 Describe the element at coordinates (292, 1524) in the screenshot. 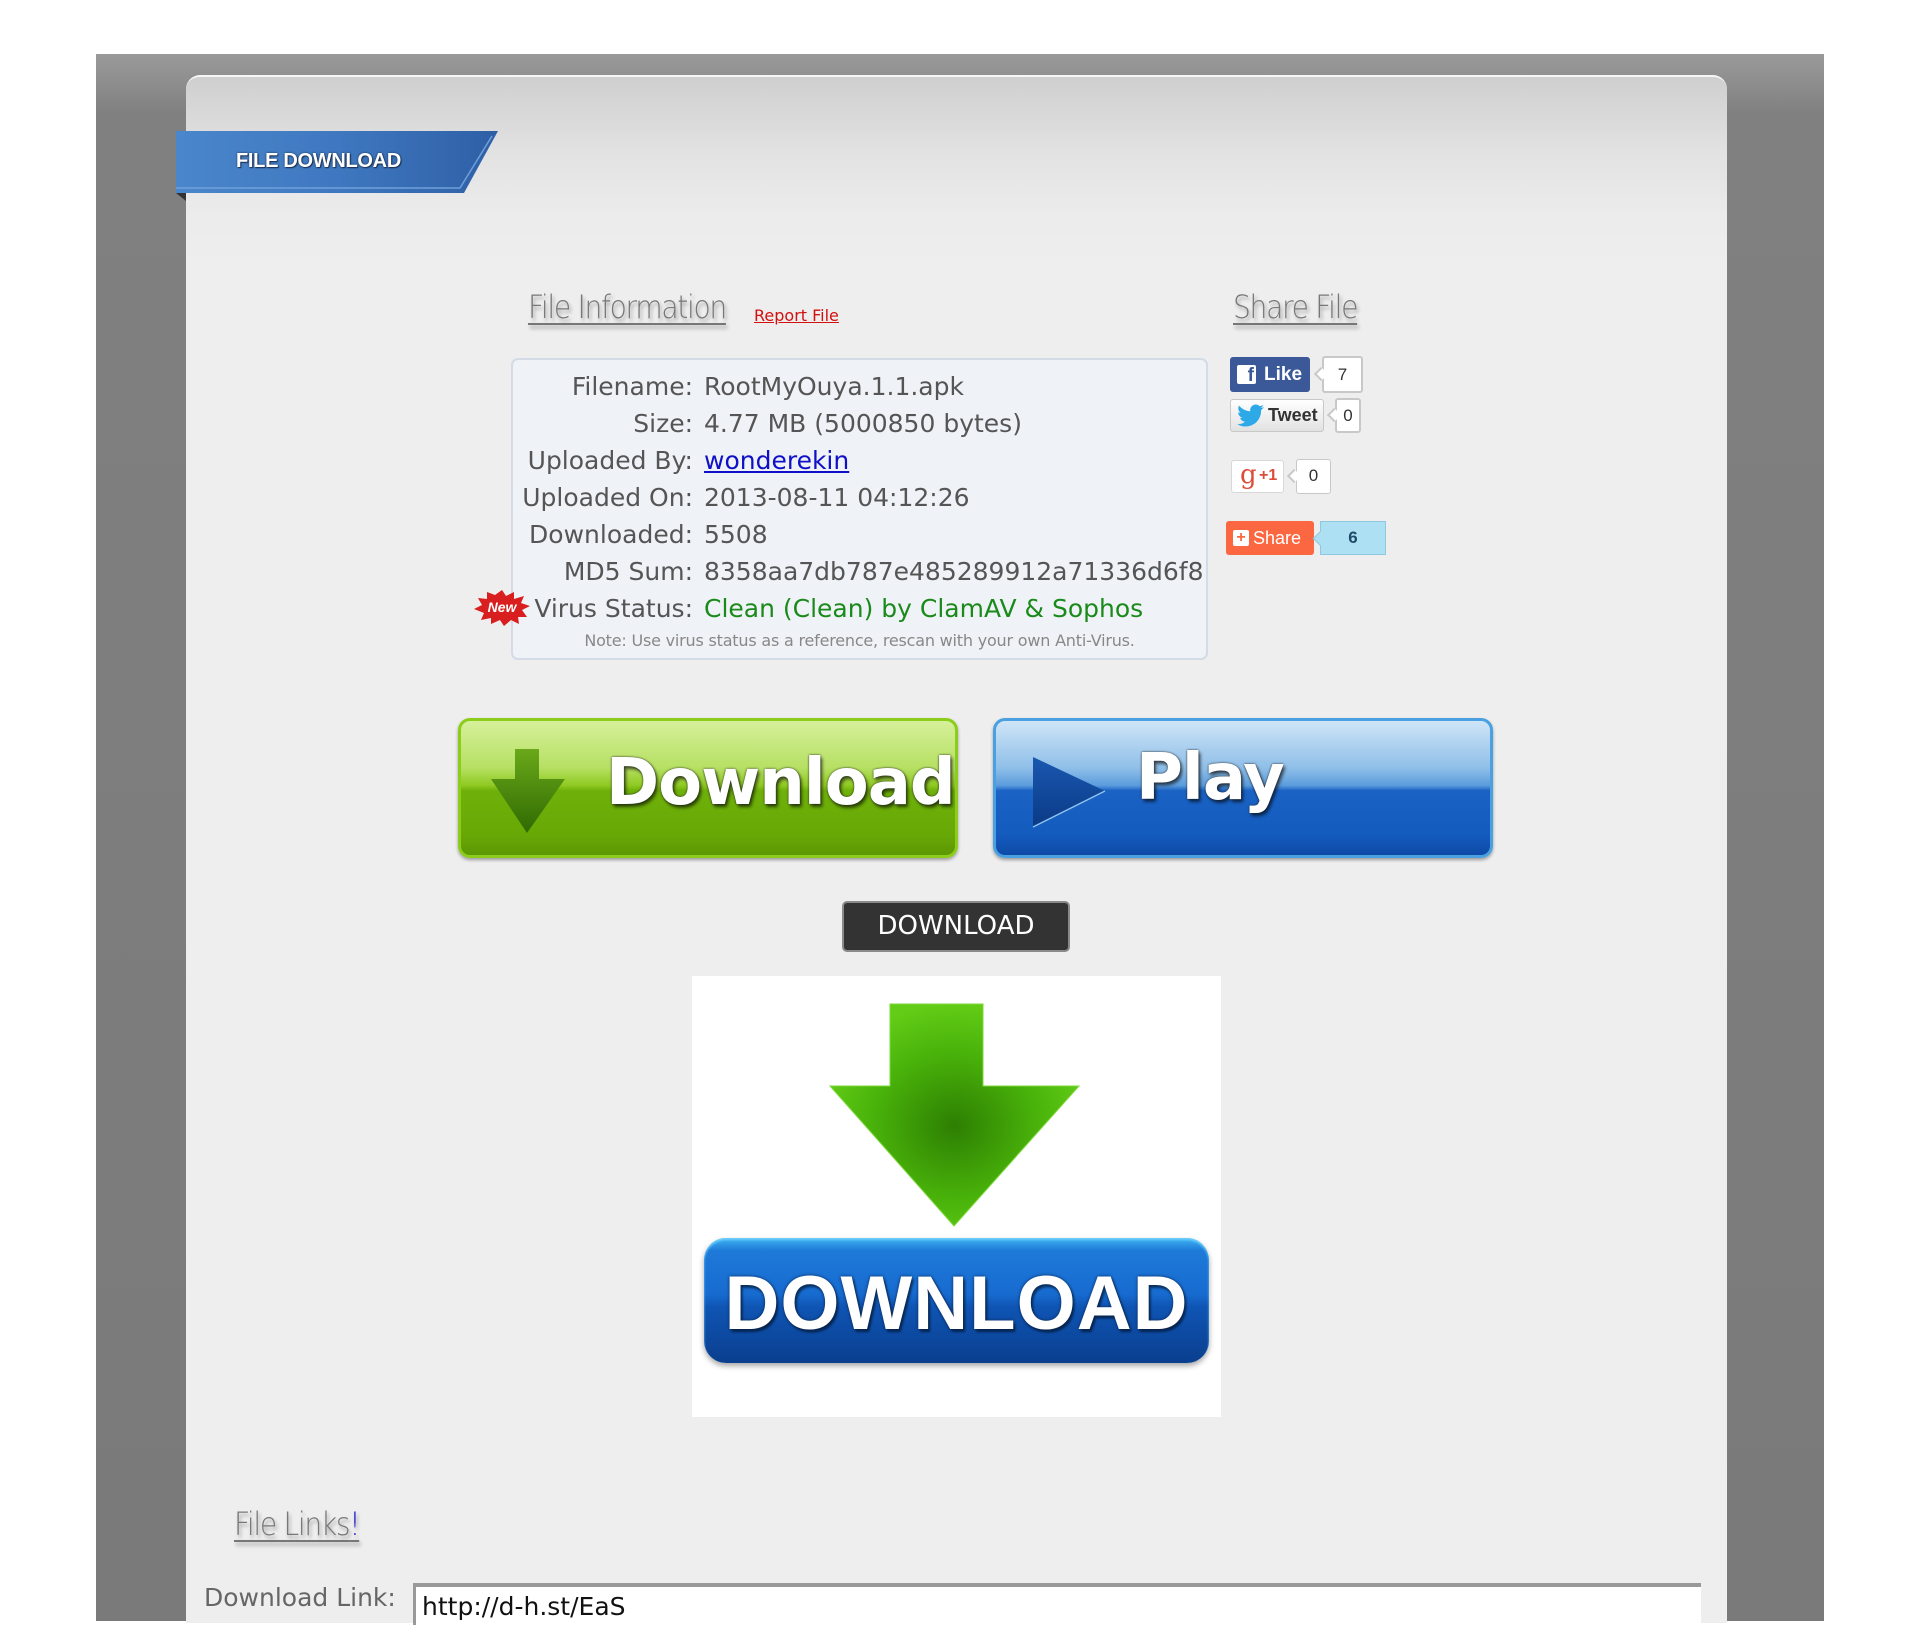

I see `file-links-heading-text: File Links` at that location.